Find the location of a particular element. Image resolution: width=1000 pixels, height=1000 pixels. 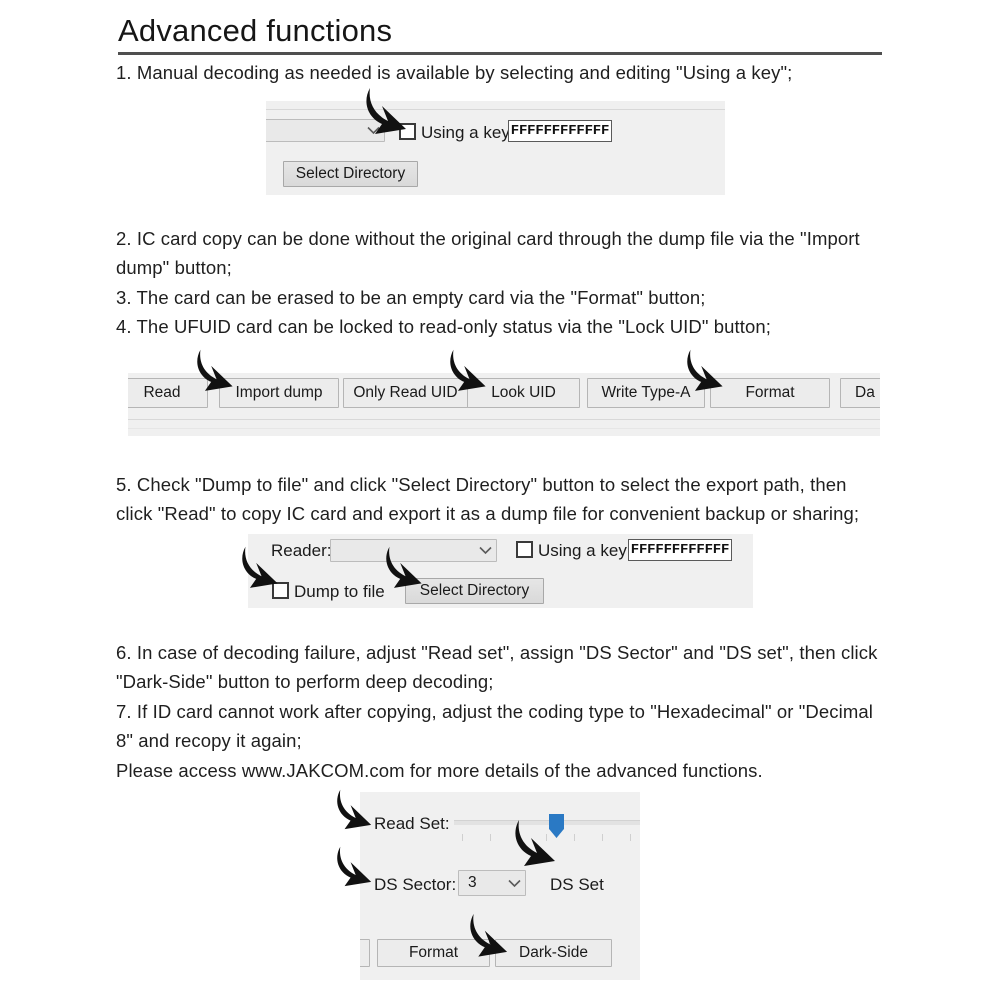

only-read-uid-button: Only Read UID is located at coordinates (405, 393).